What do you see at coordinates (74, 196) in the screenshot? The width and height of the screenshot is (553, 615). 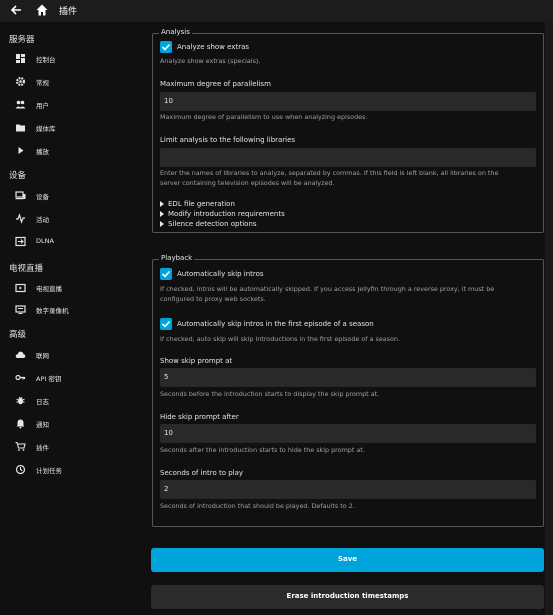 I see `sidebar-item-devices: 设备` at bounding box center [74, 196].